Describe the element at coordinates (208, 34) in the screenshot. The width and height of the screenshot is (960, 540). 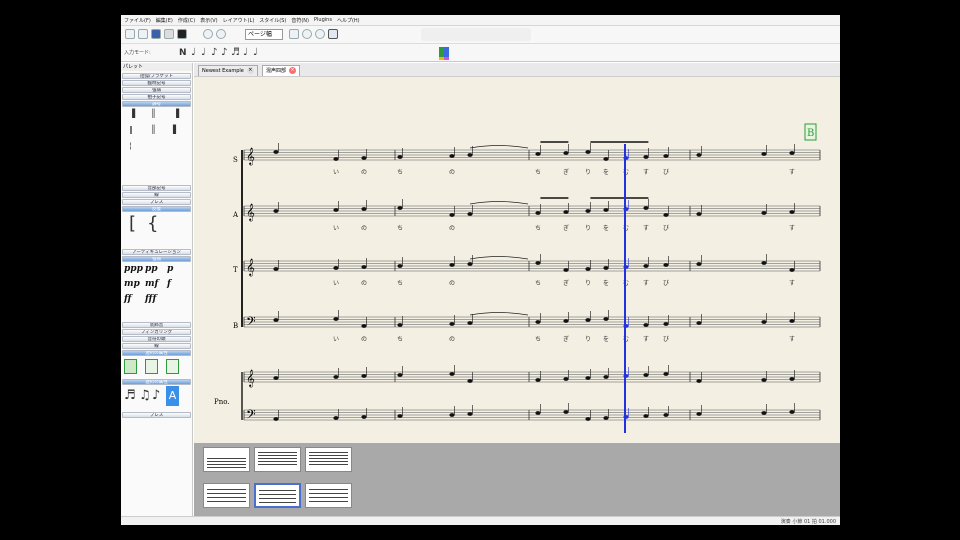
I see `undo-icon` at that location.